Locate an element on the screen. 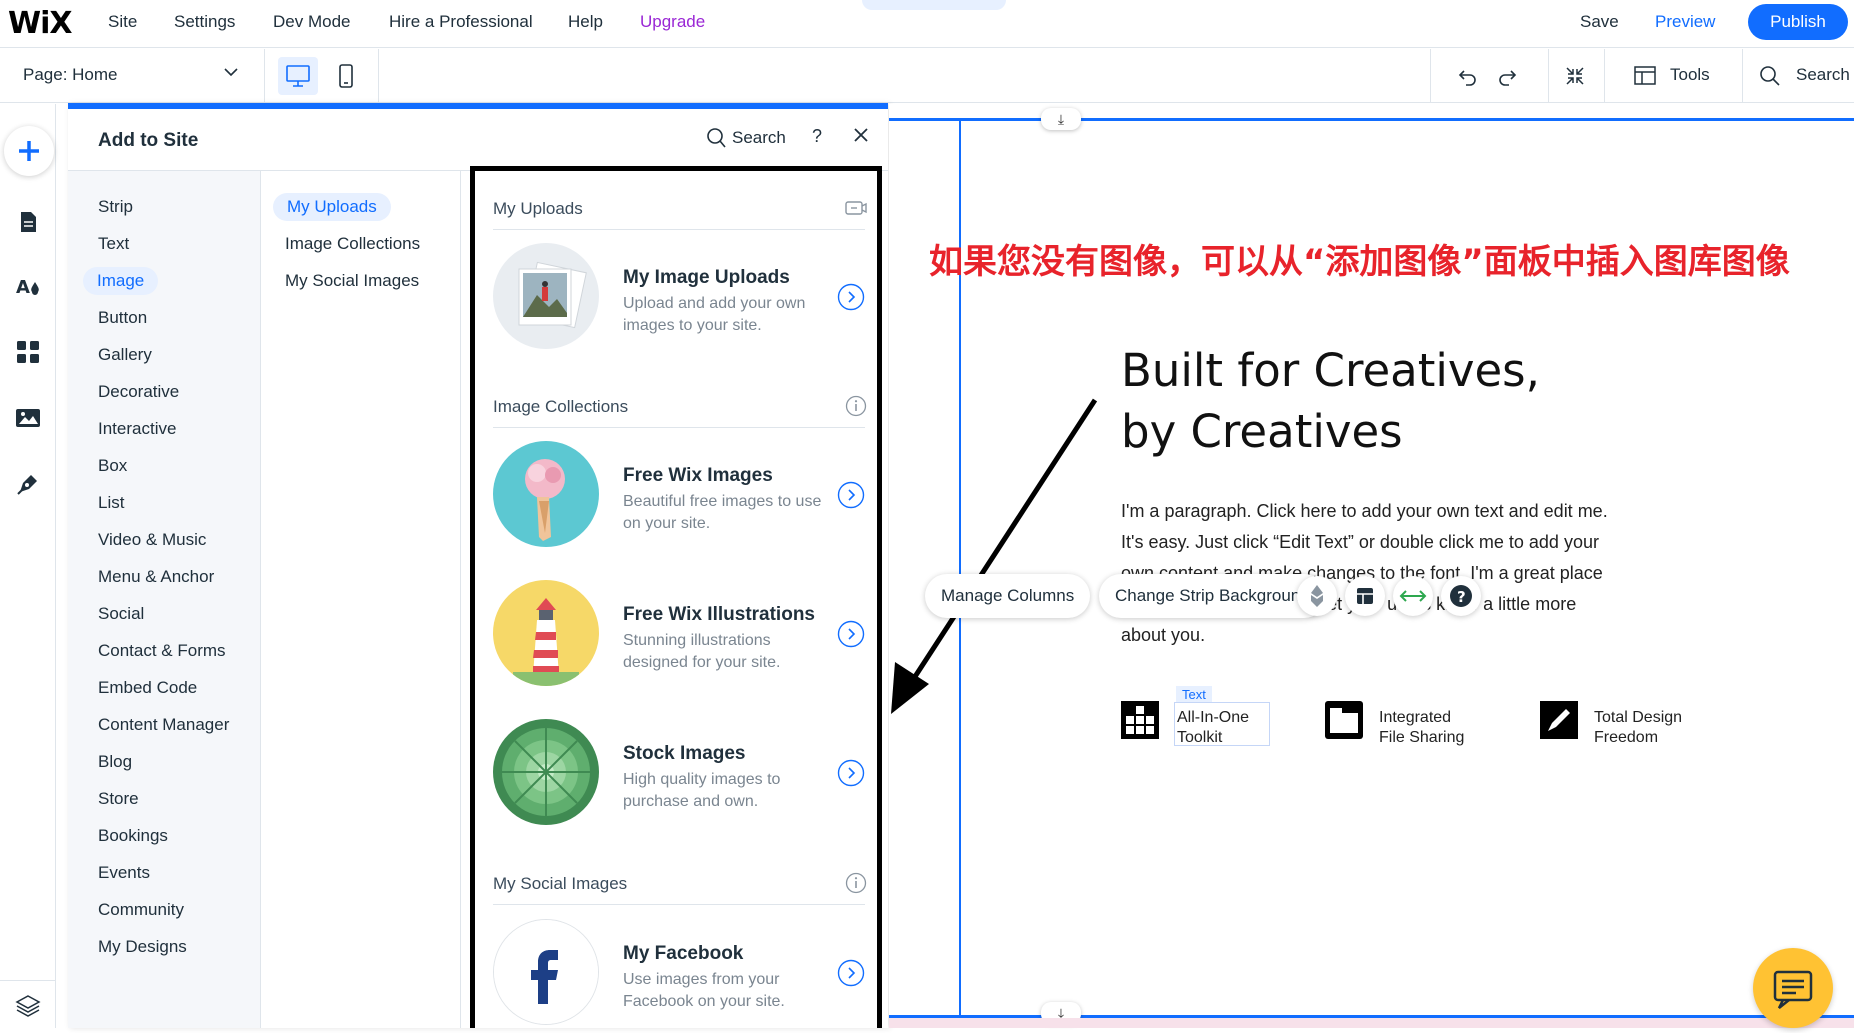 This screenshot has height=1033, width=1854. annotation-arrow is located at coordinates (994, 556).